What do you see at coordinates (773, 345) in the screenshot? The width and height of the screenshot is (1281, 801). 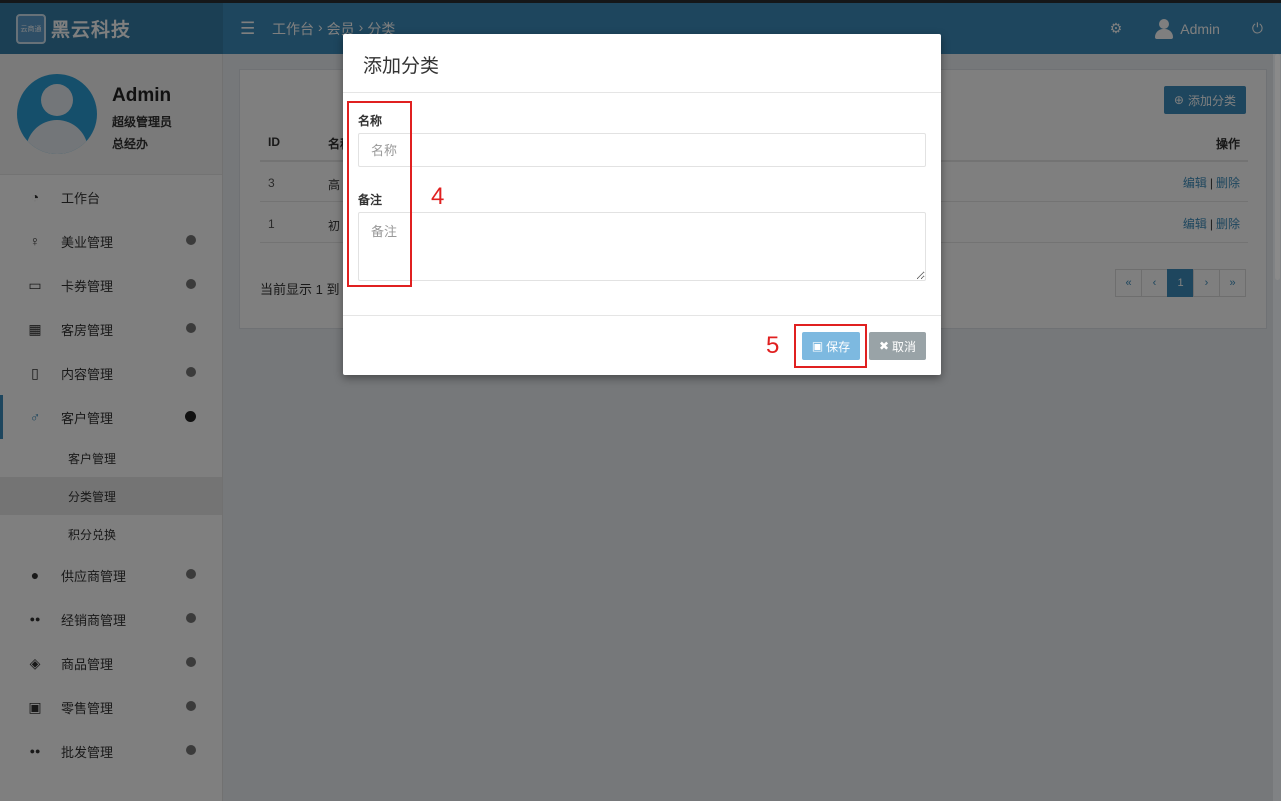 I see `annotation-number-5: 5` at bounding box center [773, 345].